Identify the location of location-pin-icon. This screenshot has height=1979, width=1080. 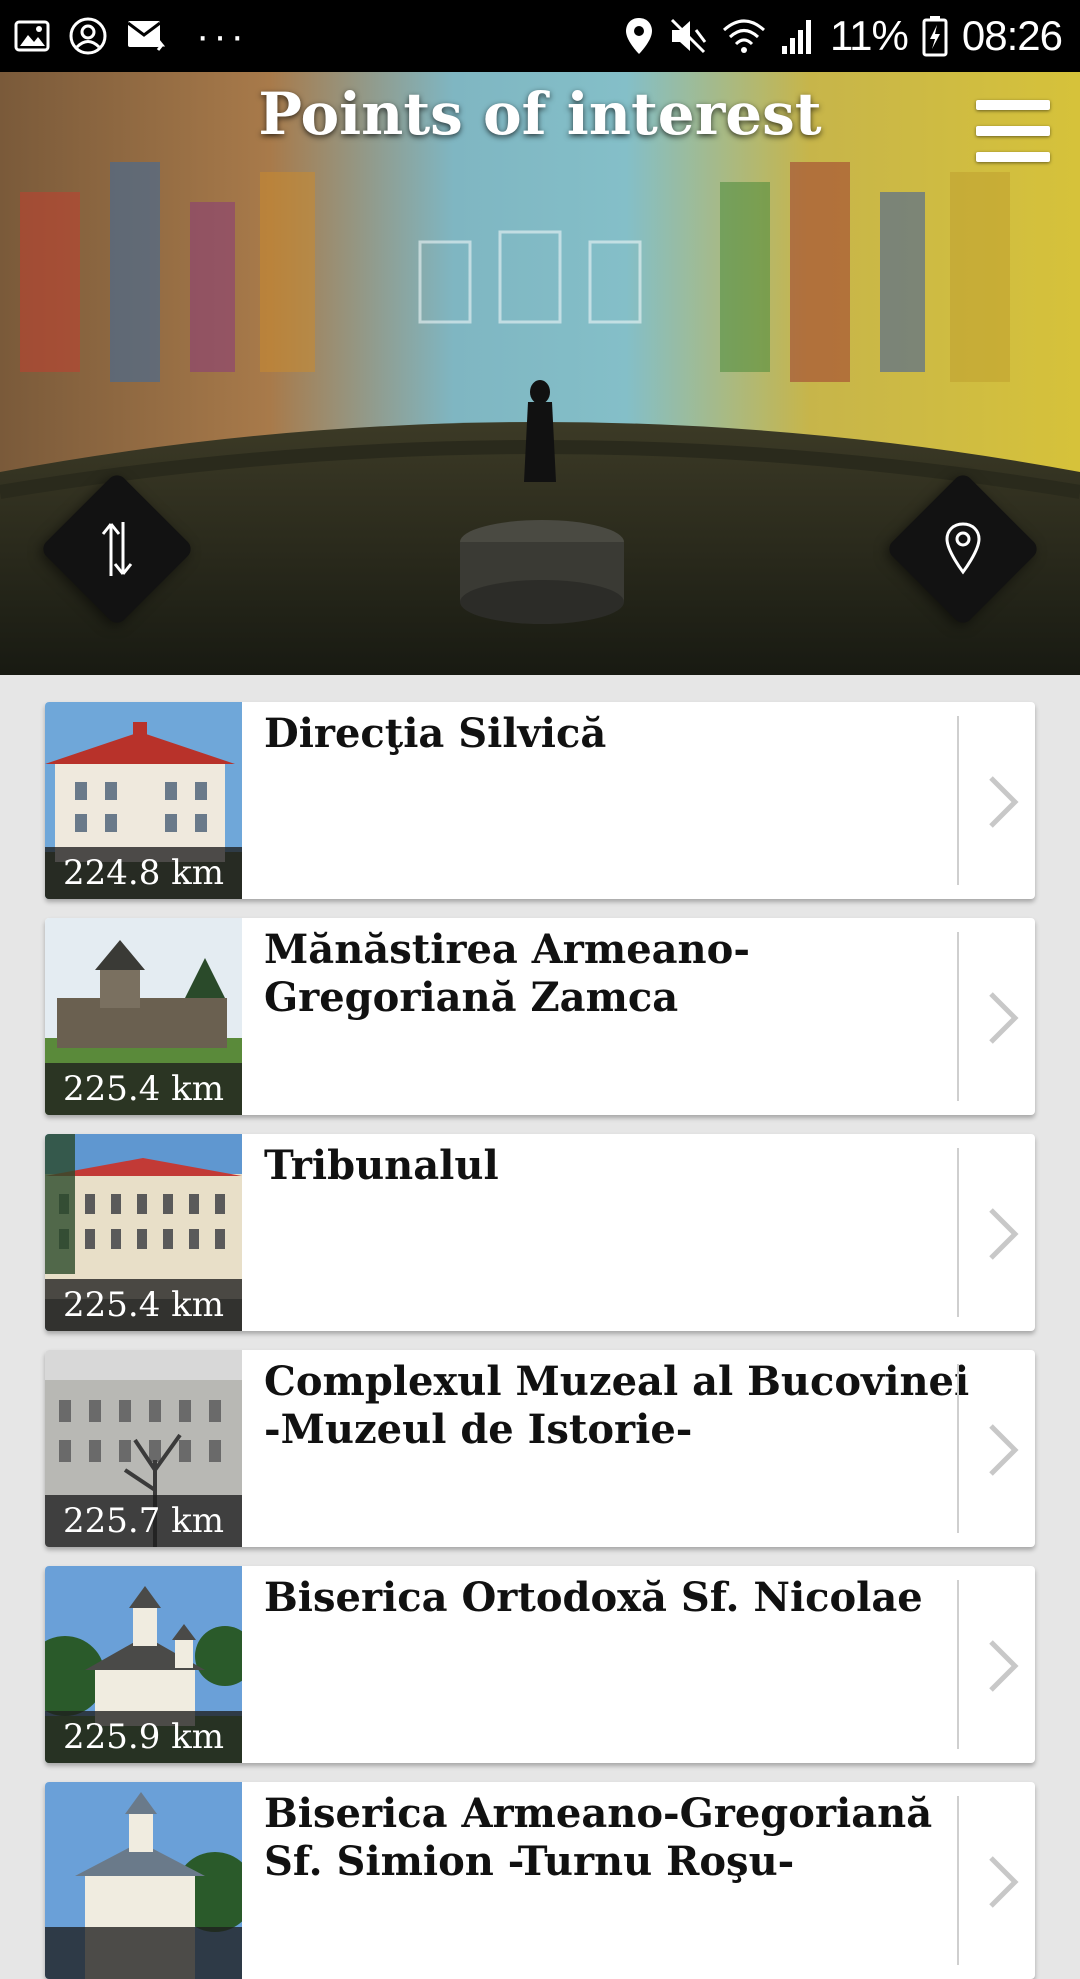
(639, 36).